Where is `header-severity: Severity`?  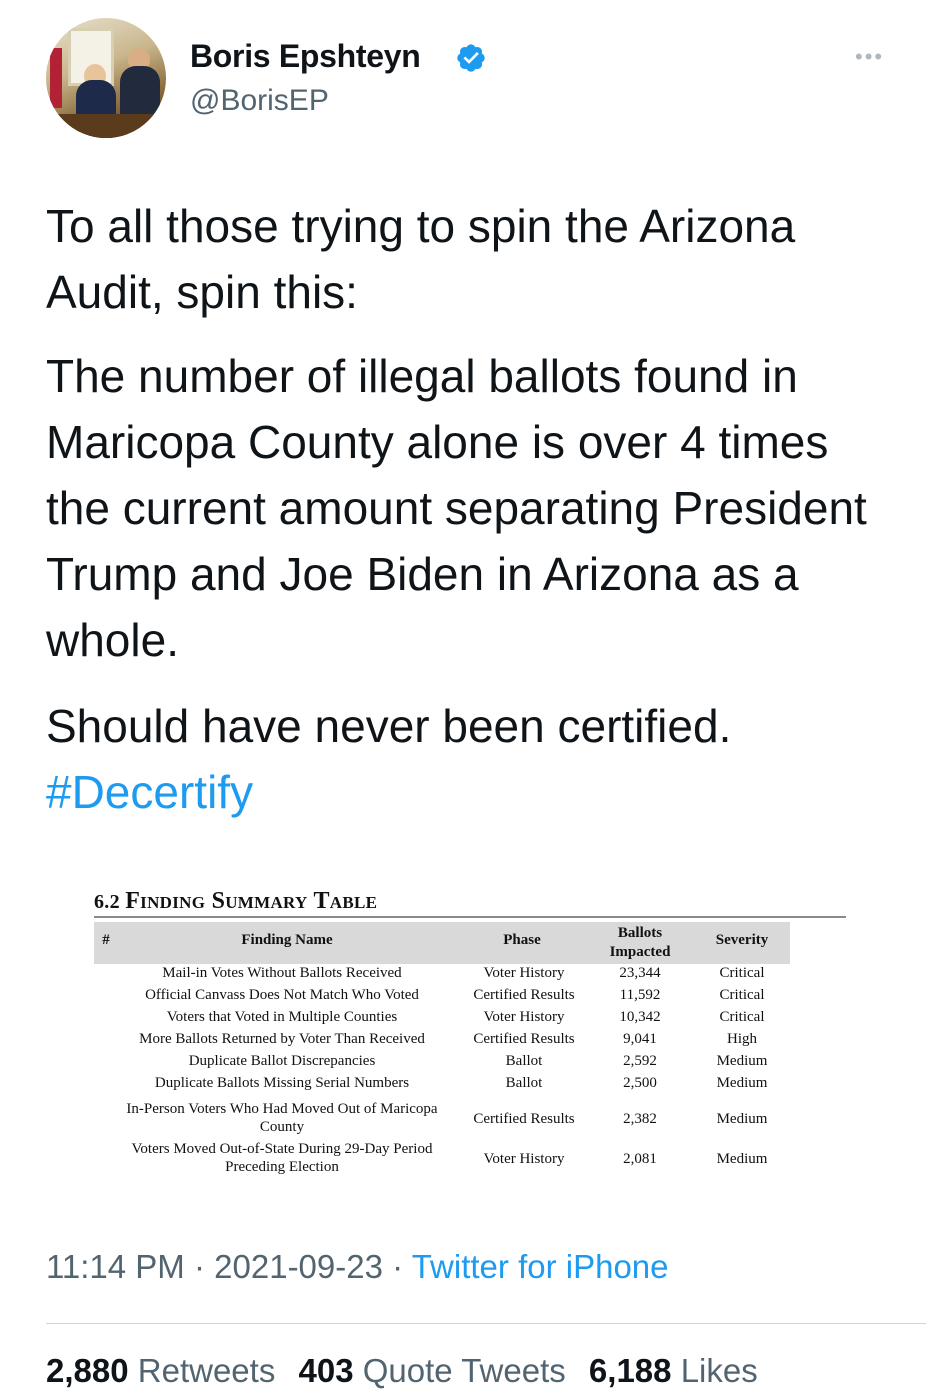 header-severity: Severity is located at coordinates (742, 940).